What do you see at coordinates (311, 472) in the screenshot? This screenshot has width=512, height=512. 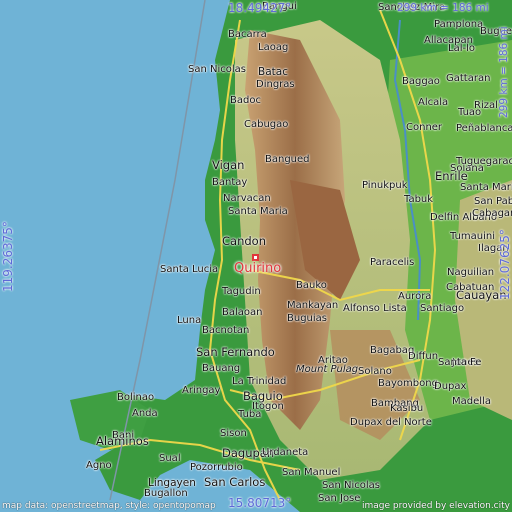 I see `place-label: San Manuel` at bounding box center [311, 472].